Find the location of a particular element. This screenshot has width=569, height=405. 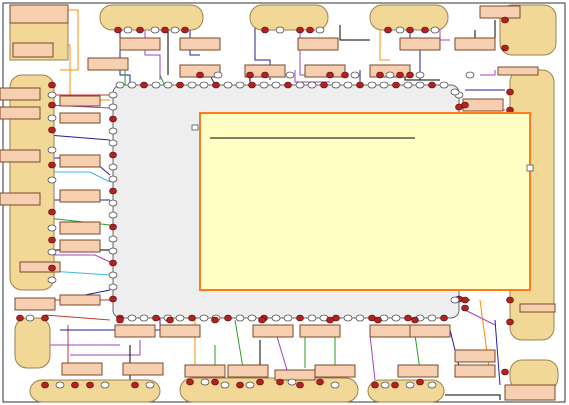

module-block-left-bottom is located at coordinates (32, 343).